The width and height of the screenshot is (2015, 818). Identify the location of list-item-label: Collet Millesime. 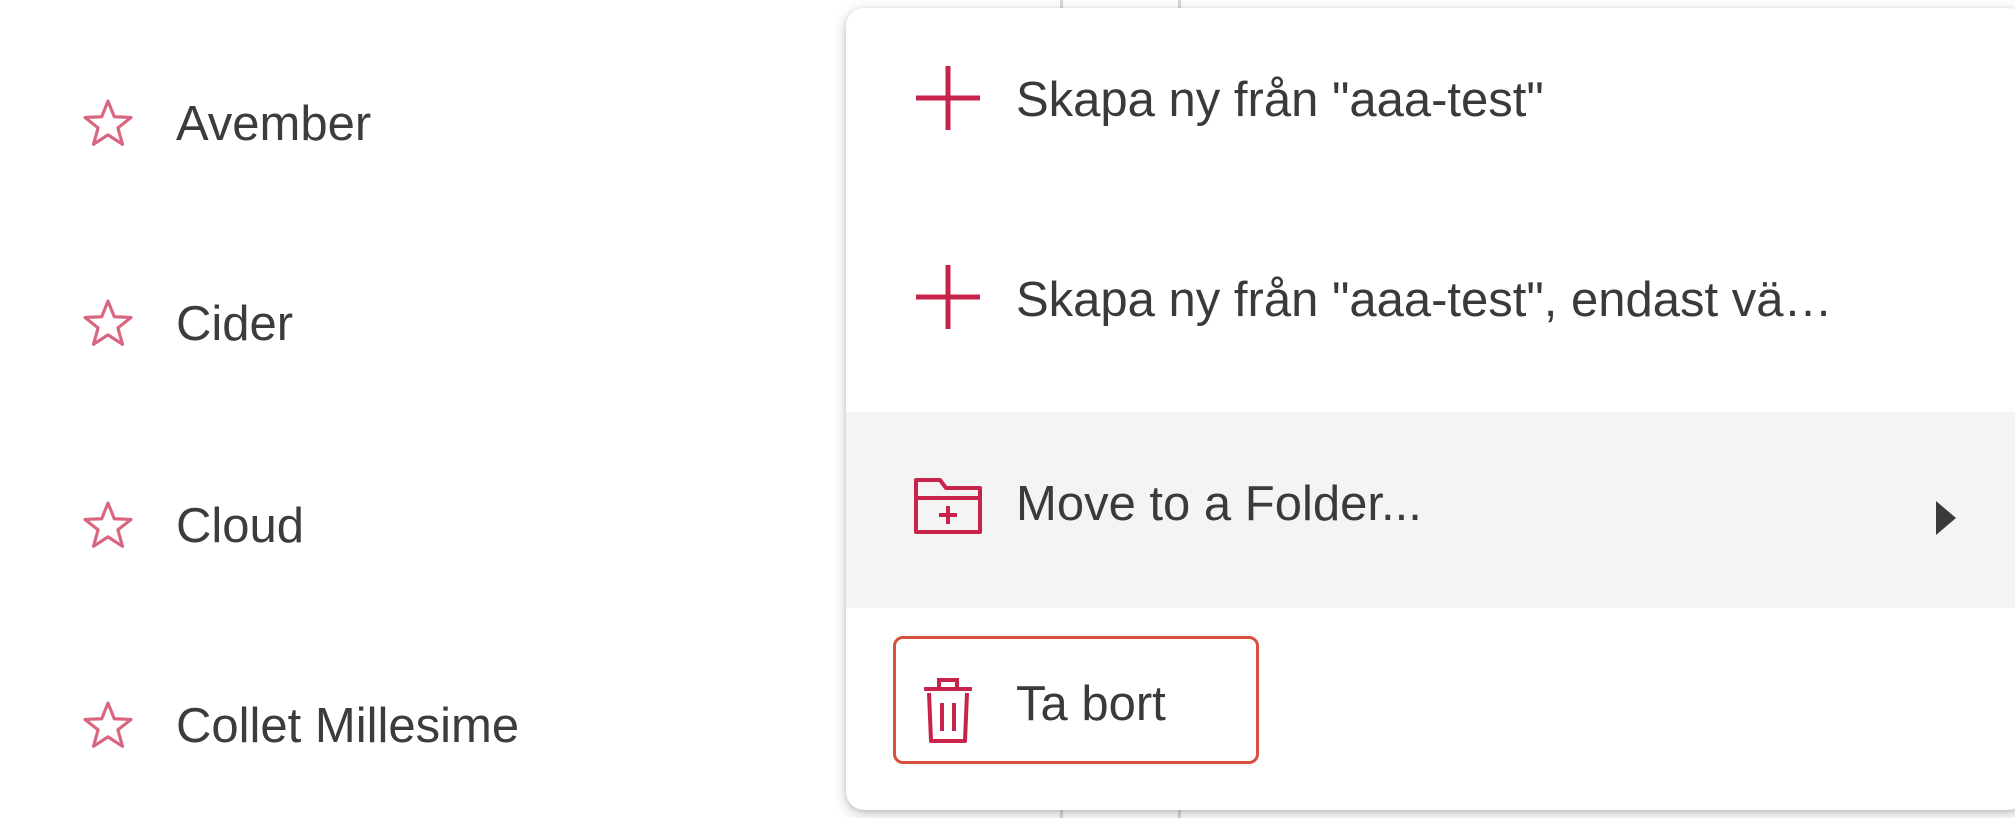
(348, 725).